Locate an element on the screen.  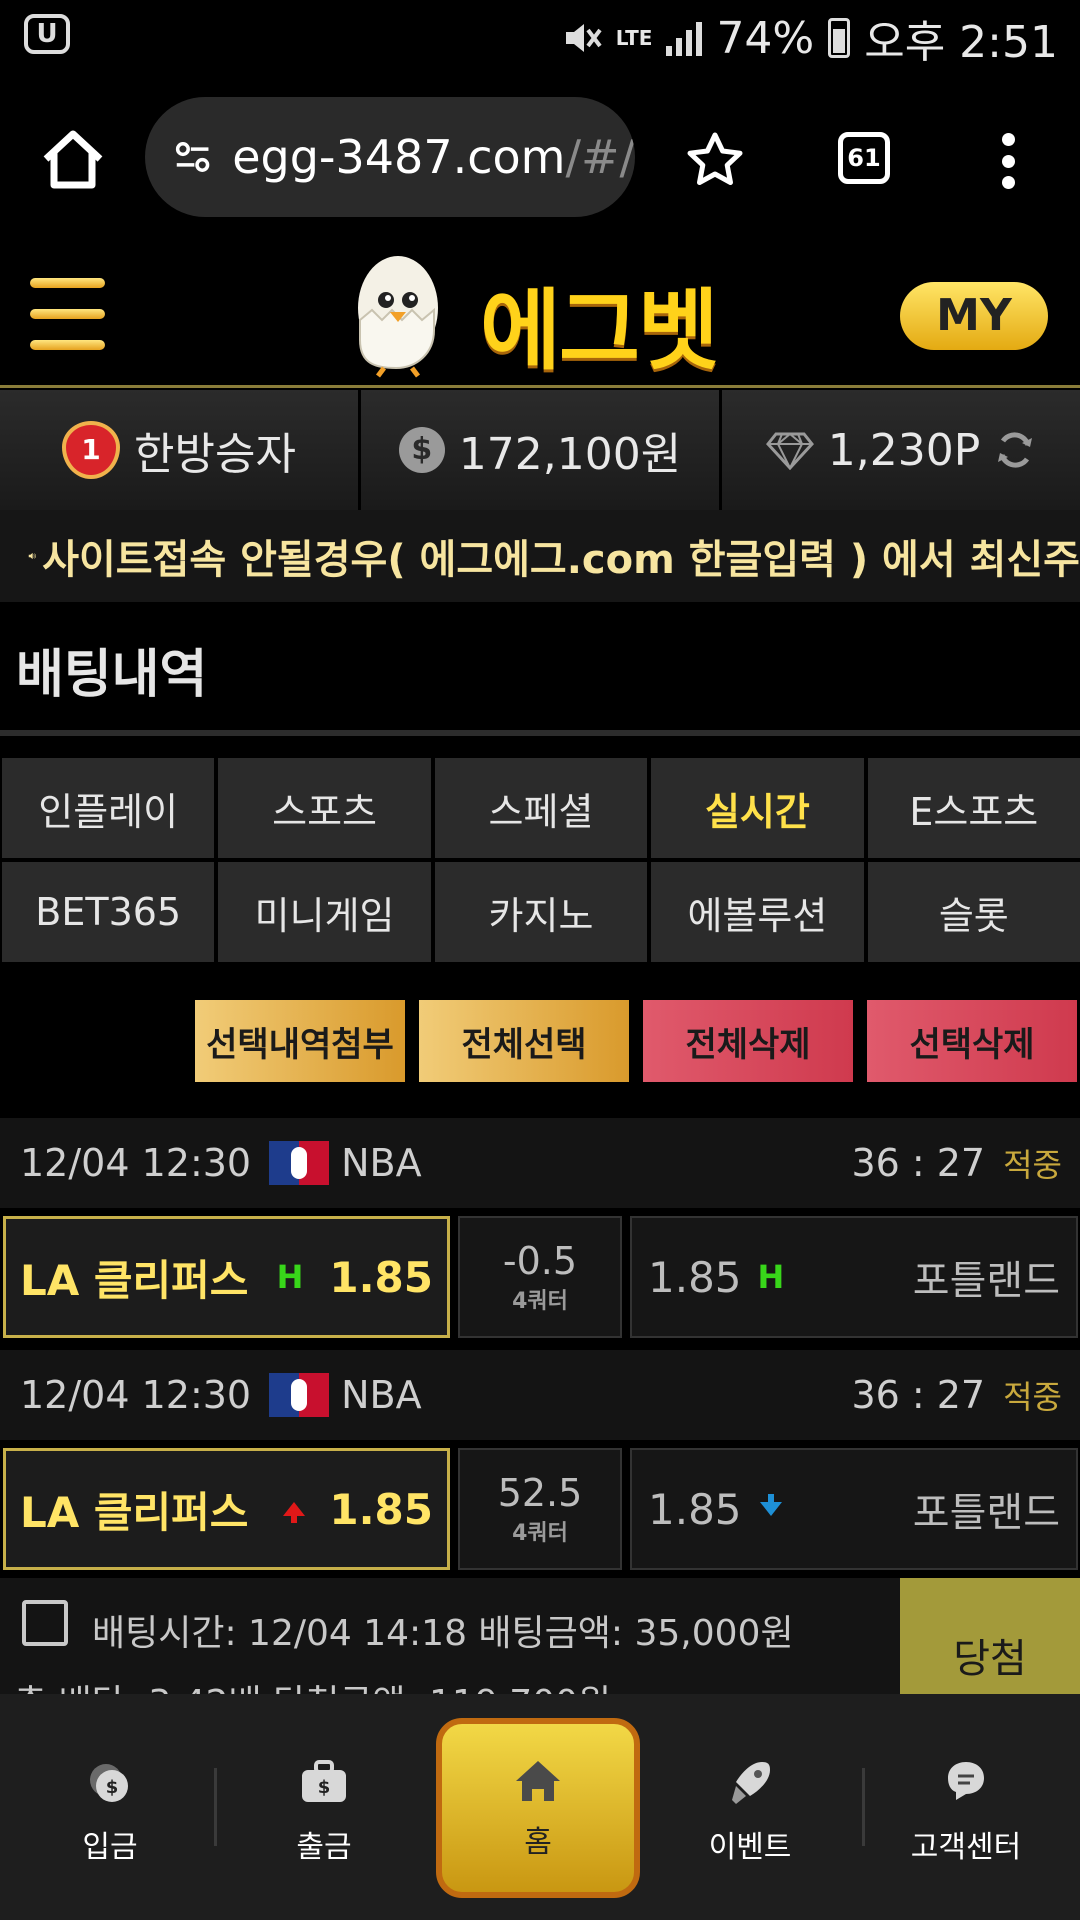
bet-row: LA 클리퍼스 1.85 52.5 4쿼터 1.85 포틀랜드 is located at coordinates (540, 1511).